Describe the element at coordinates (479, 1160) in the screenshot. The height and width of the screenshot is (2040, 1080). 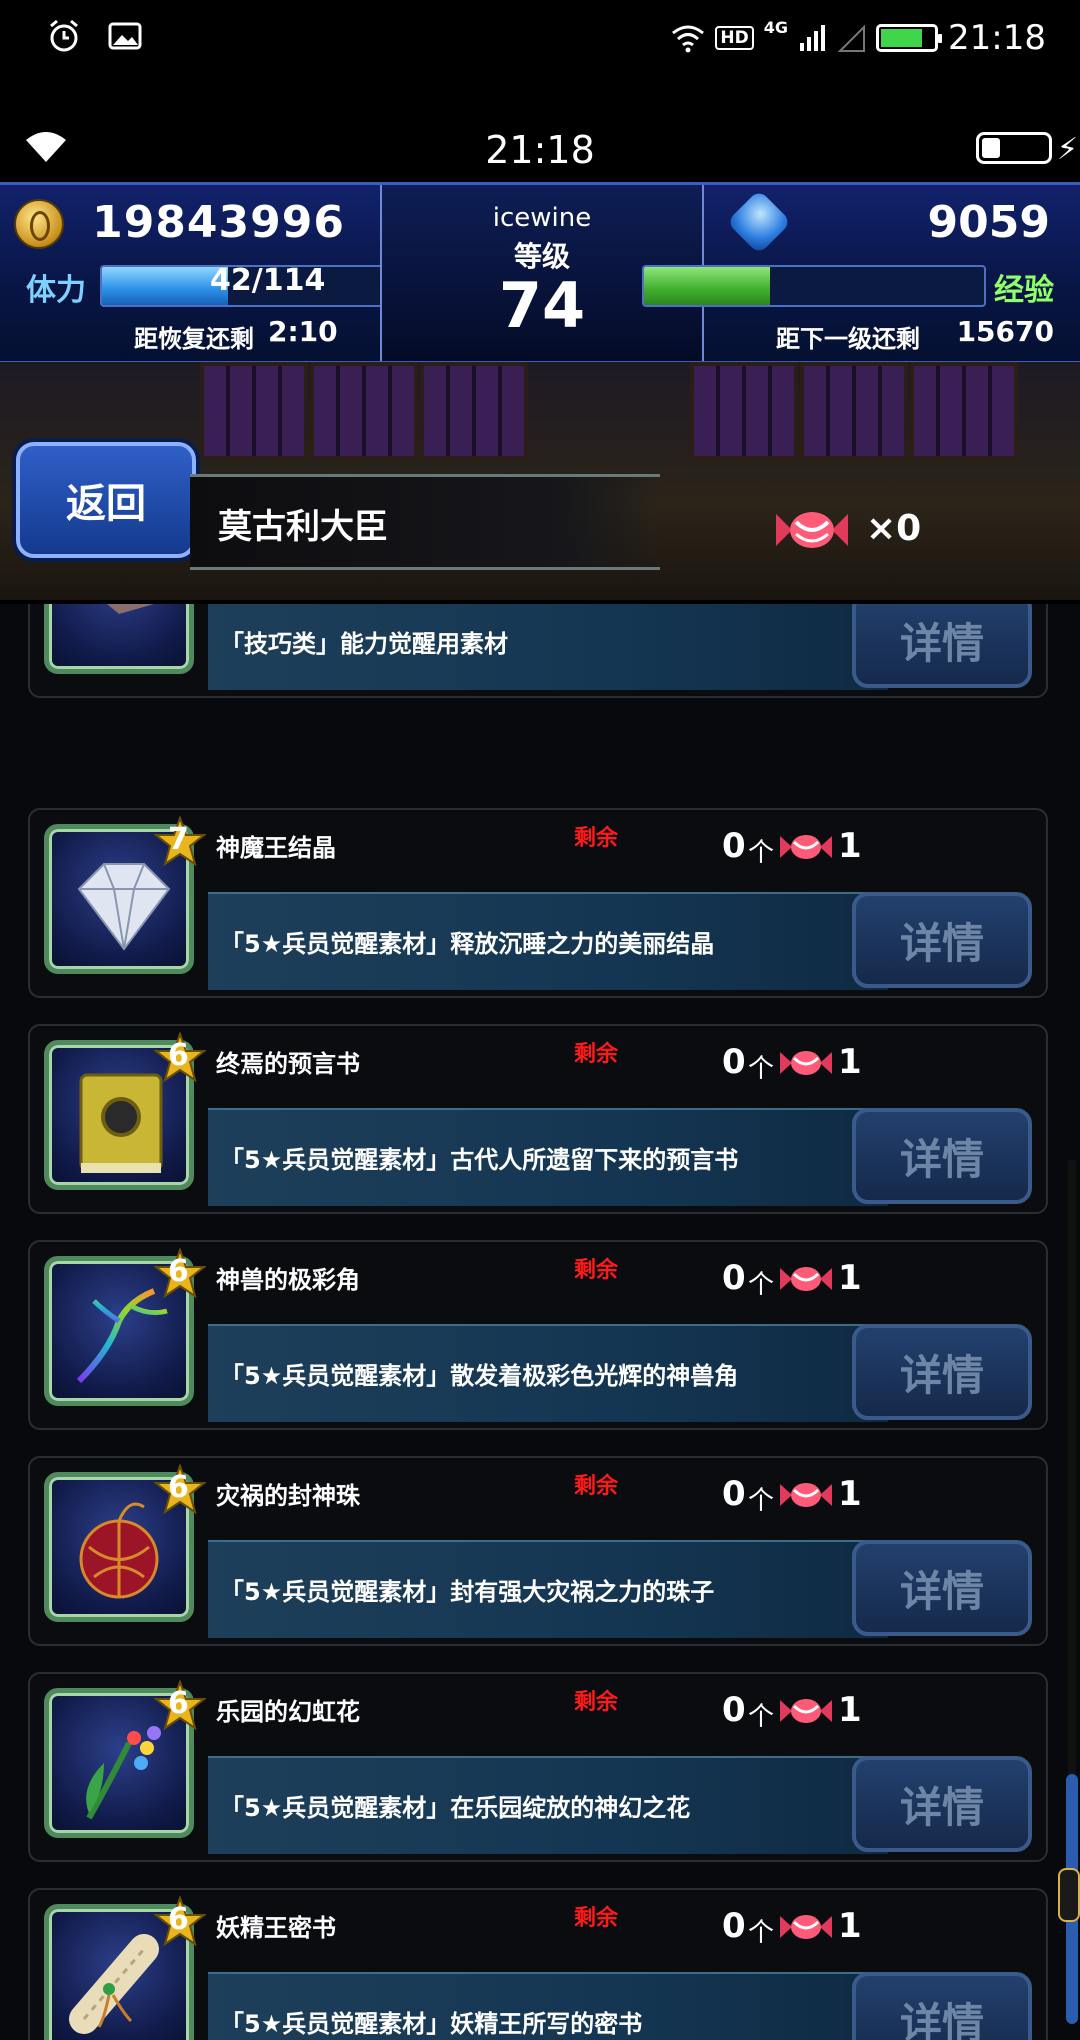
I see `item-description: 「5★兵员觉醒素材」古代人所遗留下来的预言书` at that location.